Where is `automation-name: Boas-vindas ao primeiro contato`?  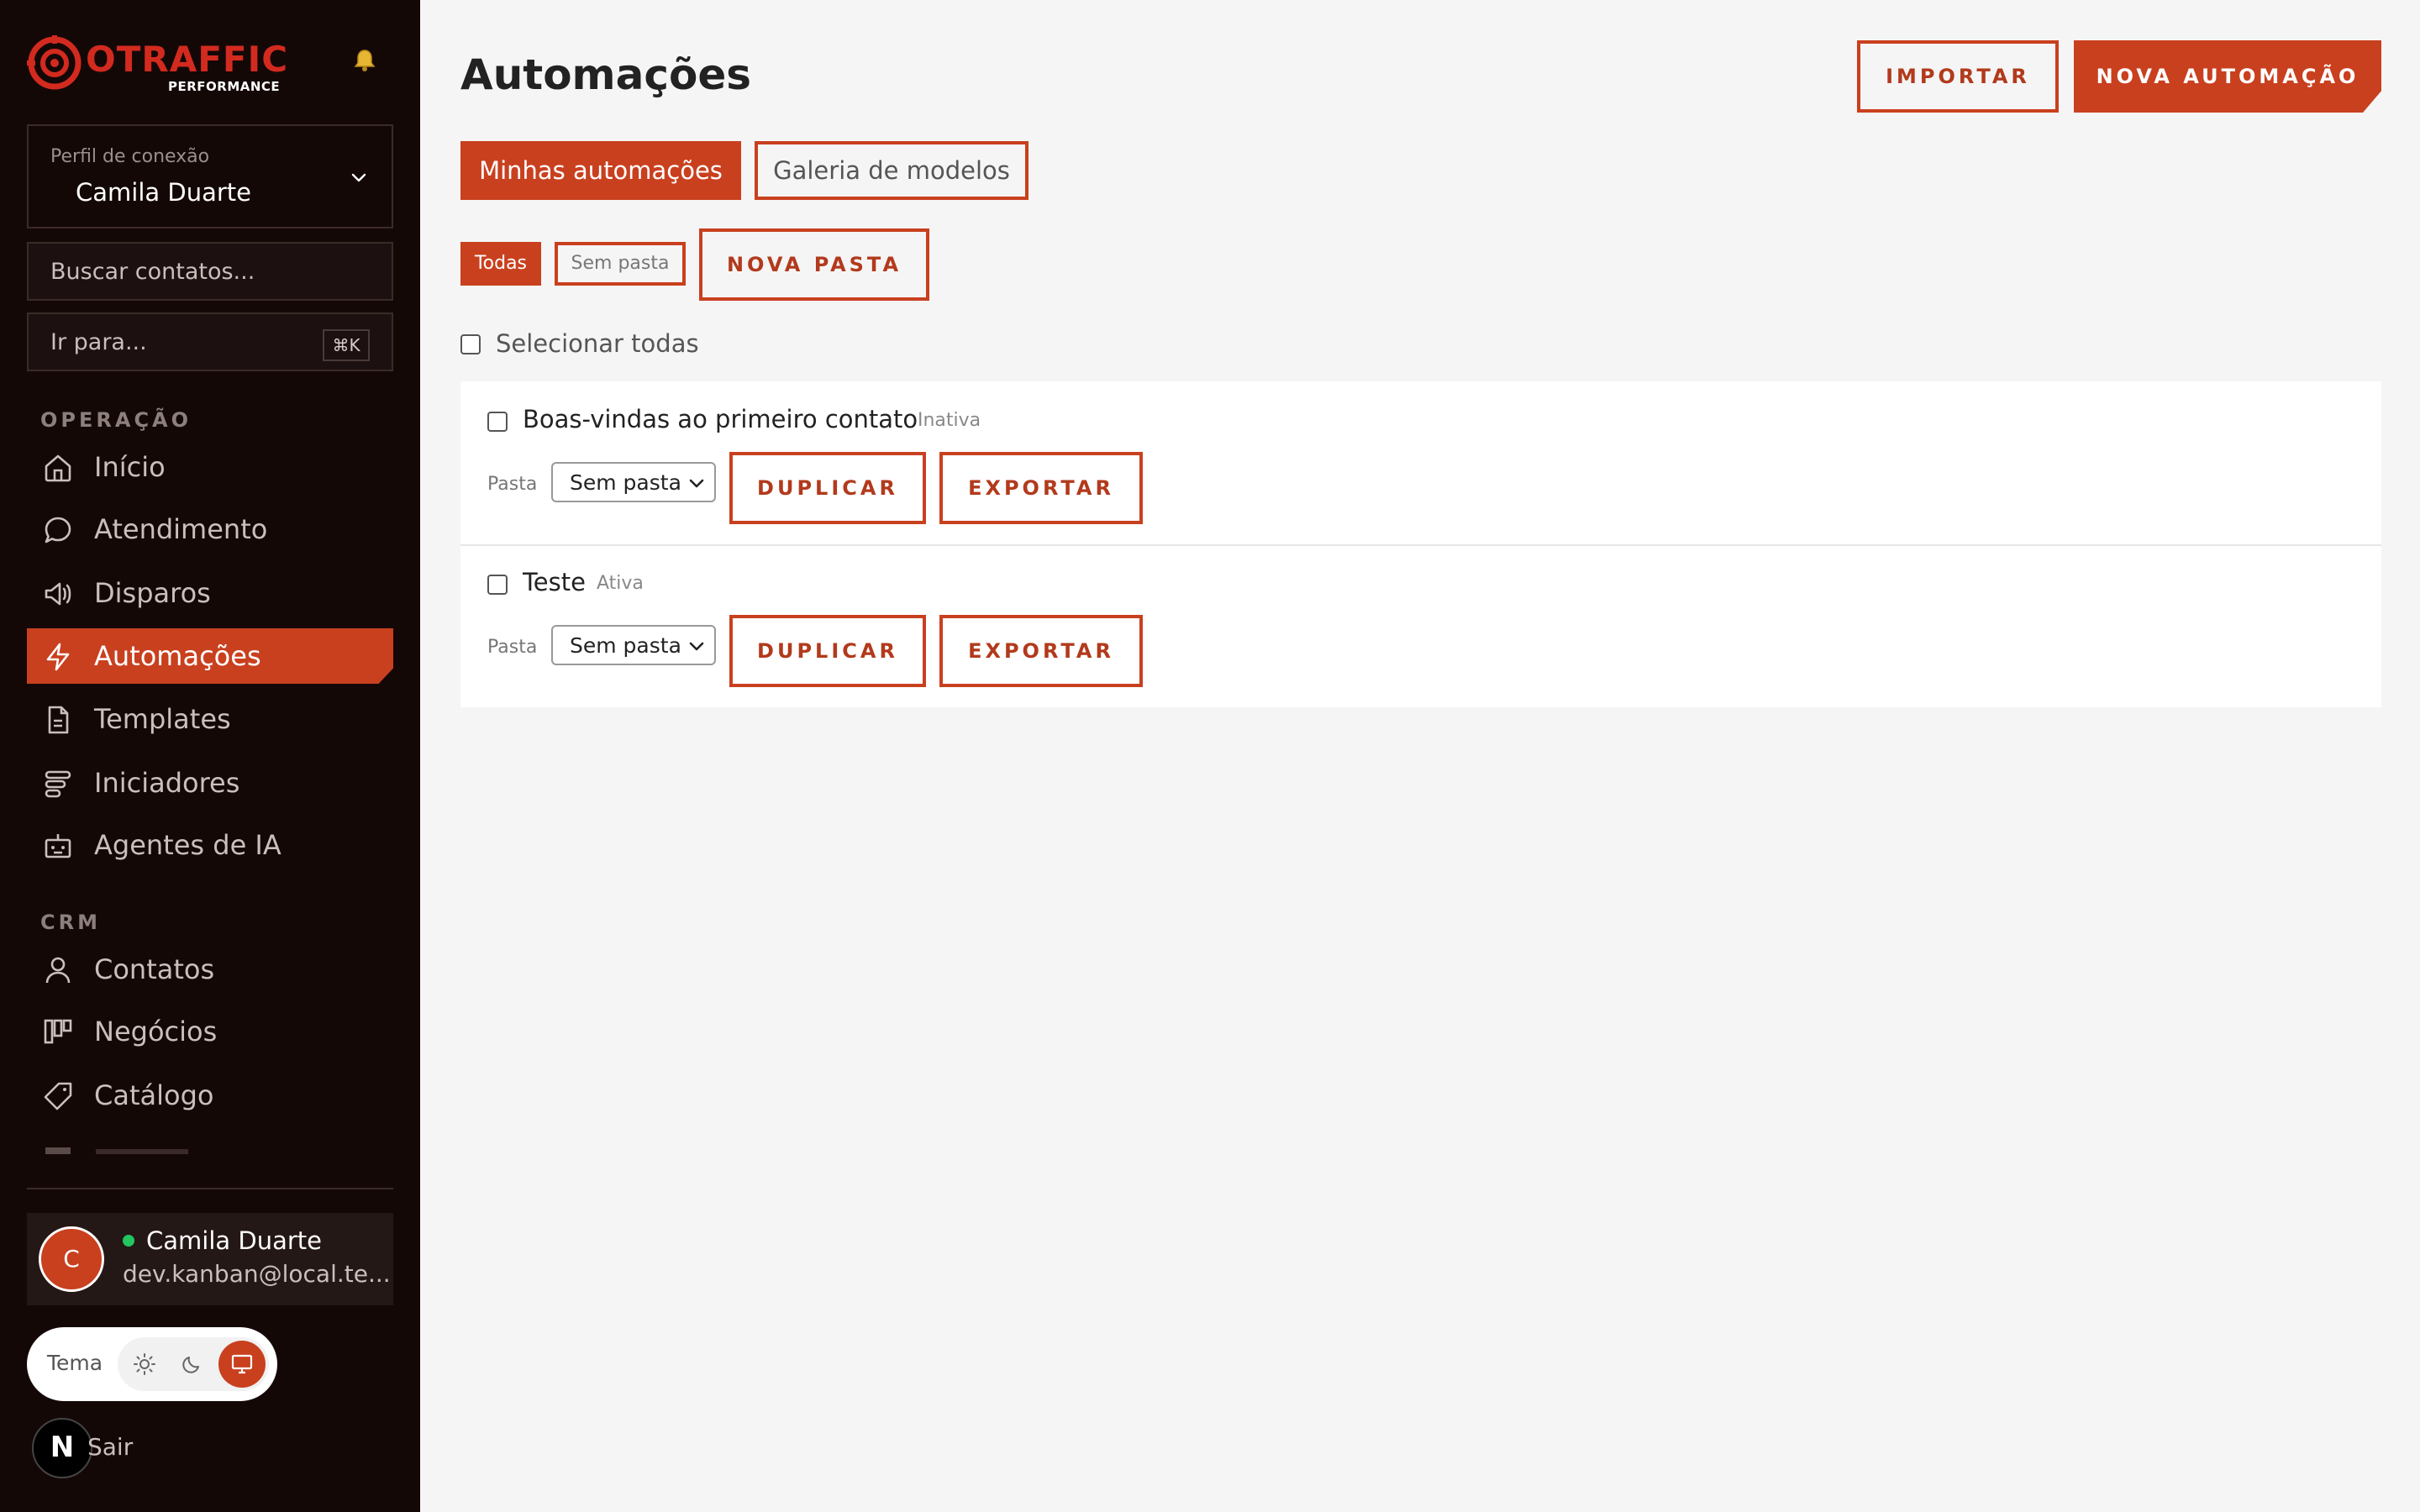
automation-name: Boas-vindas ao primeiro contato is located at coordinates (720, 419).